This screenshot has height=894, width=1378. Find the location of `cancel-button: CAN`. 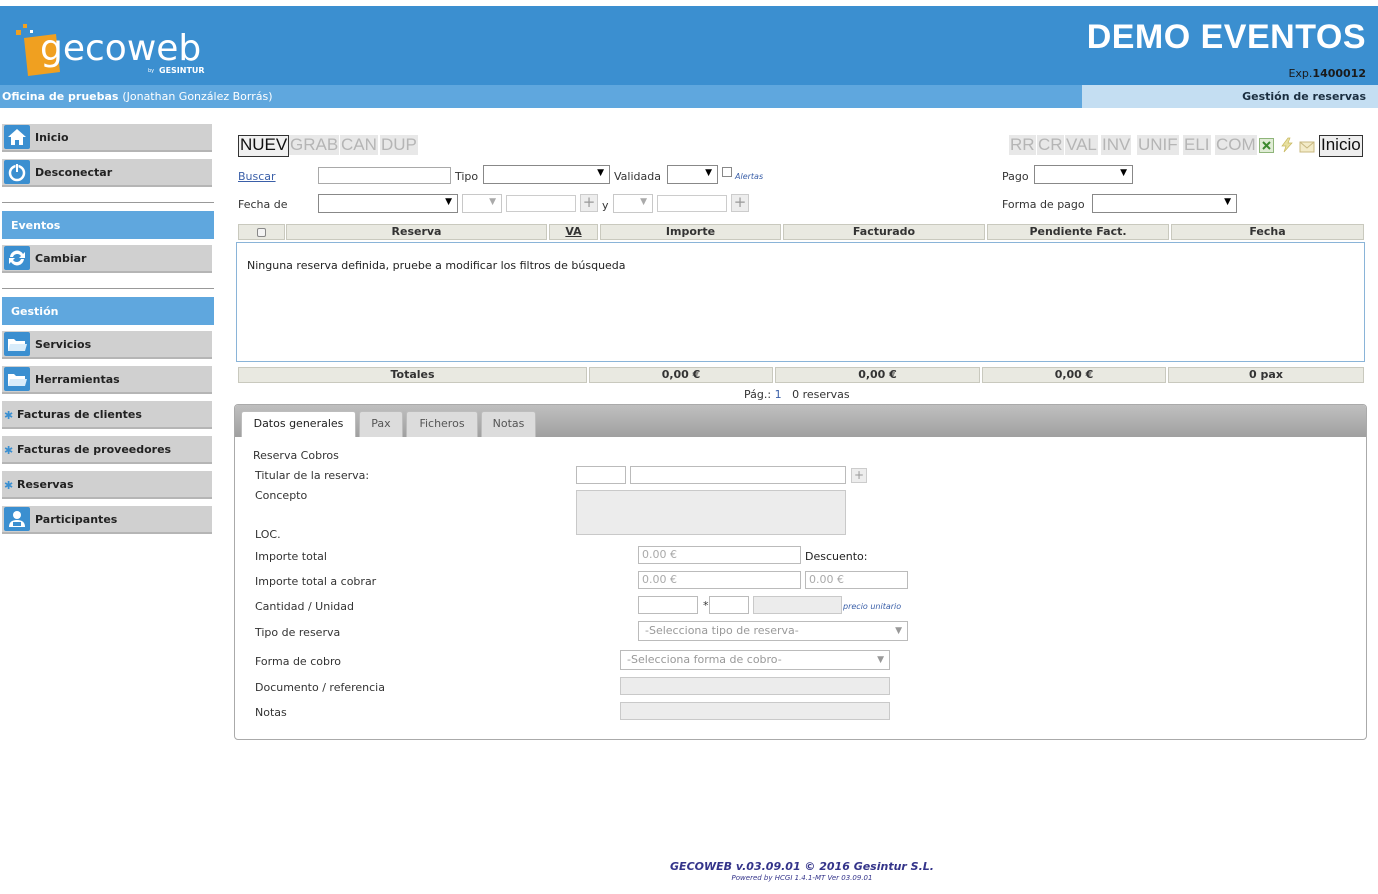

cancel-button: CAN is located at coordinates (359, 145).